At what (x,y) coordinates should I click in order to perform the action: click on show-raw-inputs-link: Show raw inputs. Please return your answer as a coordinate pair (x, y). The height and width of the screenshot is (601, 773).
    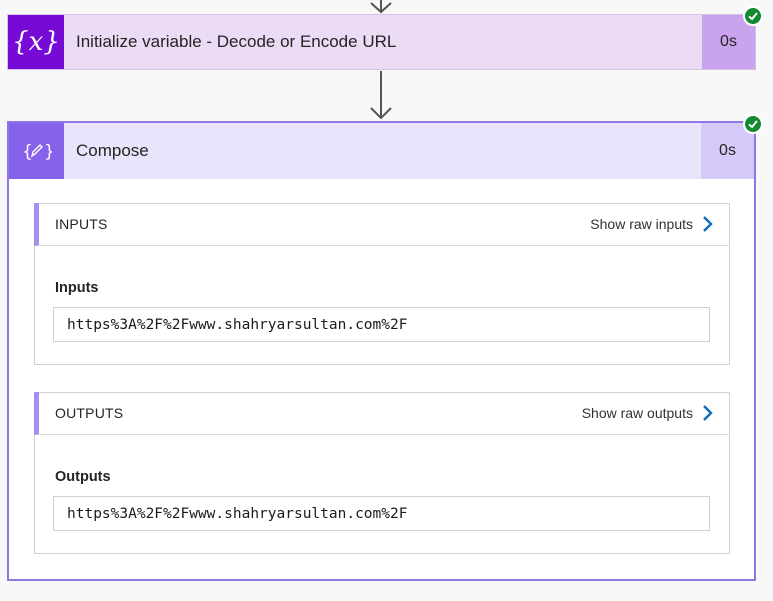
    Looking at the image, I should click on (651, 224).